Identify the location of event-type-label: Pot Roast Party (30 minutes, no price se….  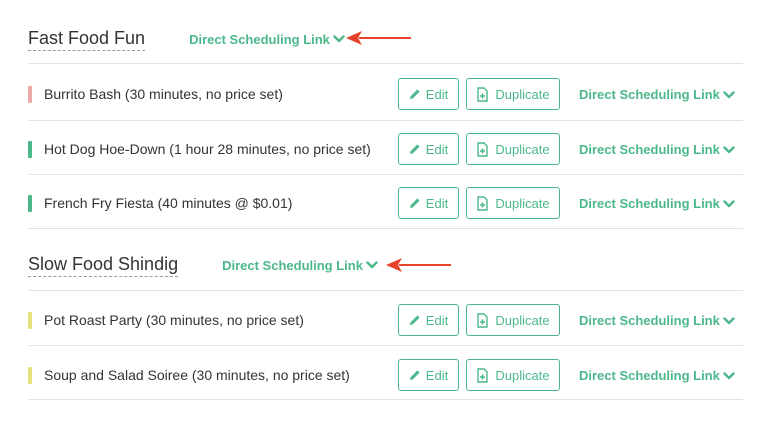
(174, 320).